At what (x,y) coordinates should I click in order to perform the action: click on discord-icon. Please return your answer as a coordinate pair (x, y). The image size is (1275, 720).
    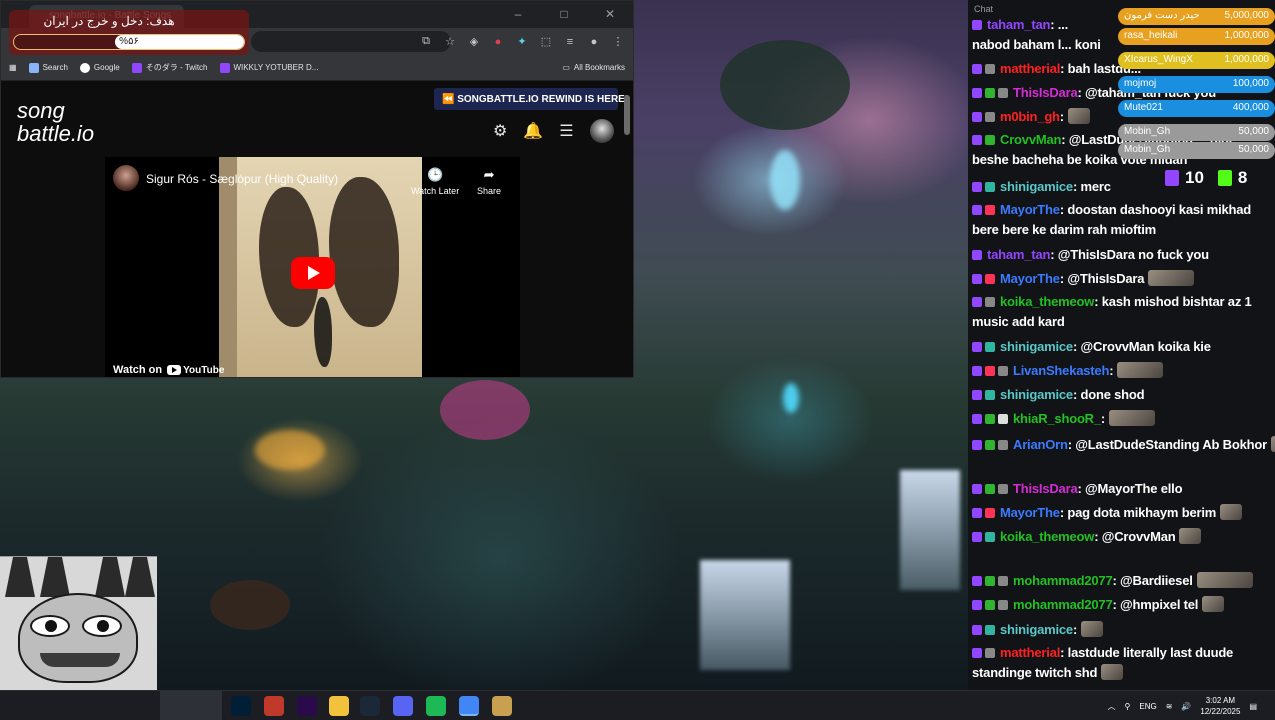
    Looking at the image, I should click on (403, 706).